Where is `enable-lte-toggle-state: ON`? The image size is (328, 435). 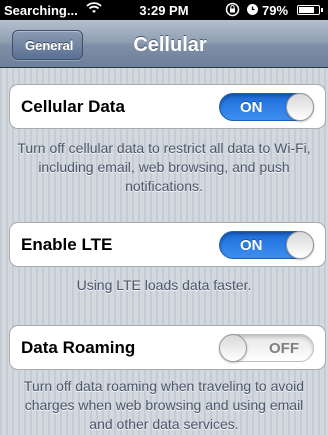 enable-lte-toggle-state: ON is located at coordinates (251, 245).